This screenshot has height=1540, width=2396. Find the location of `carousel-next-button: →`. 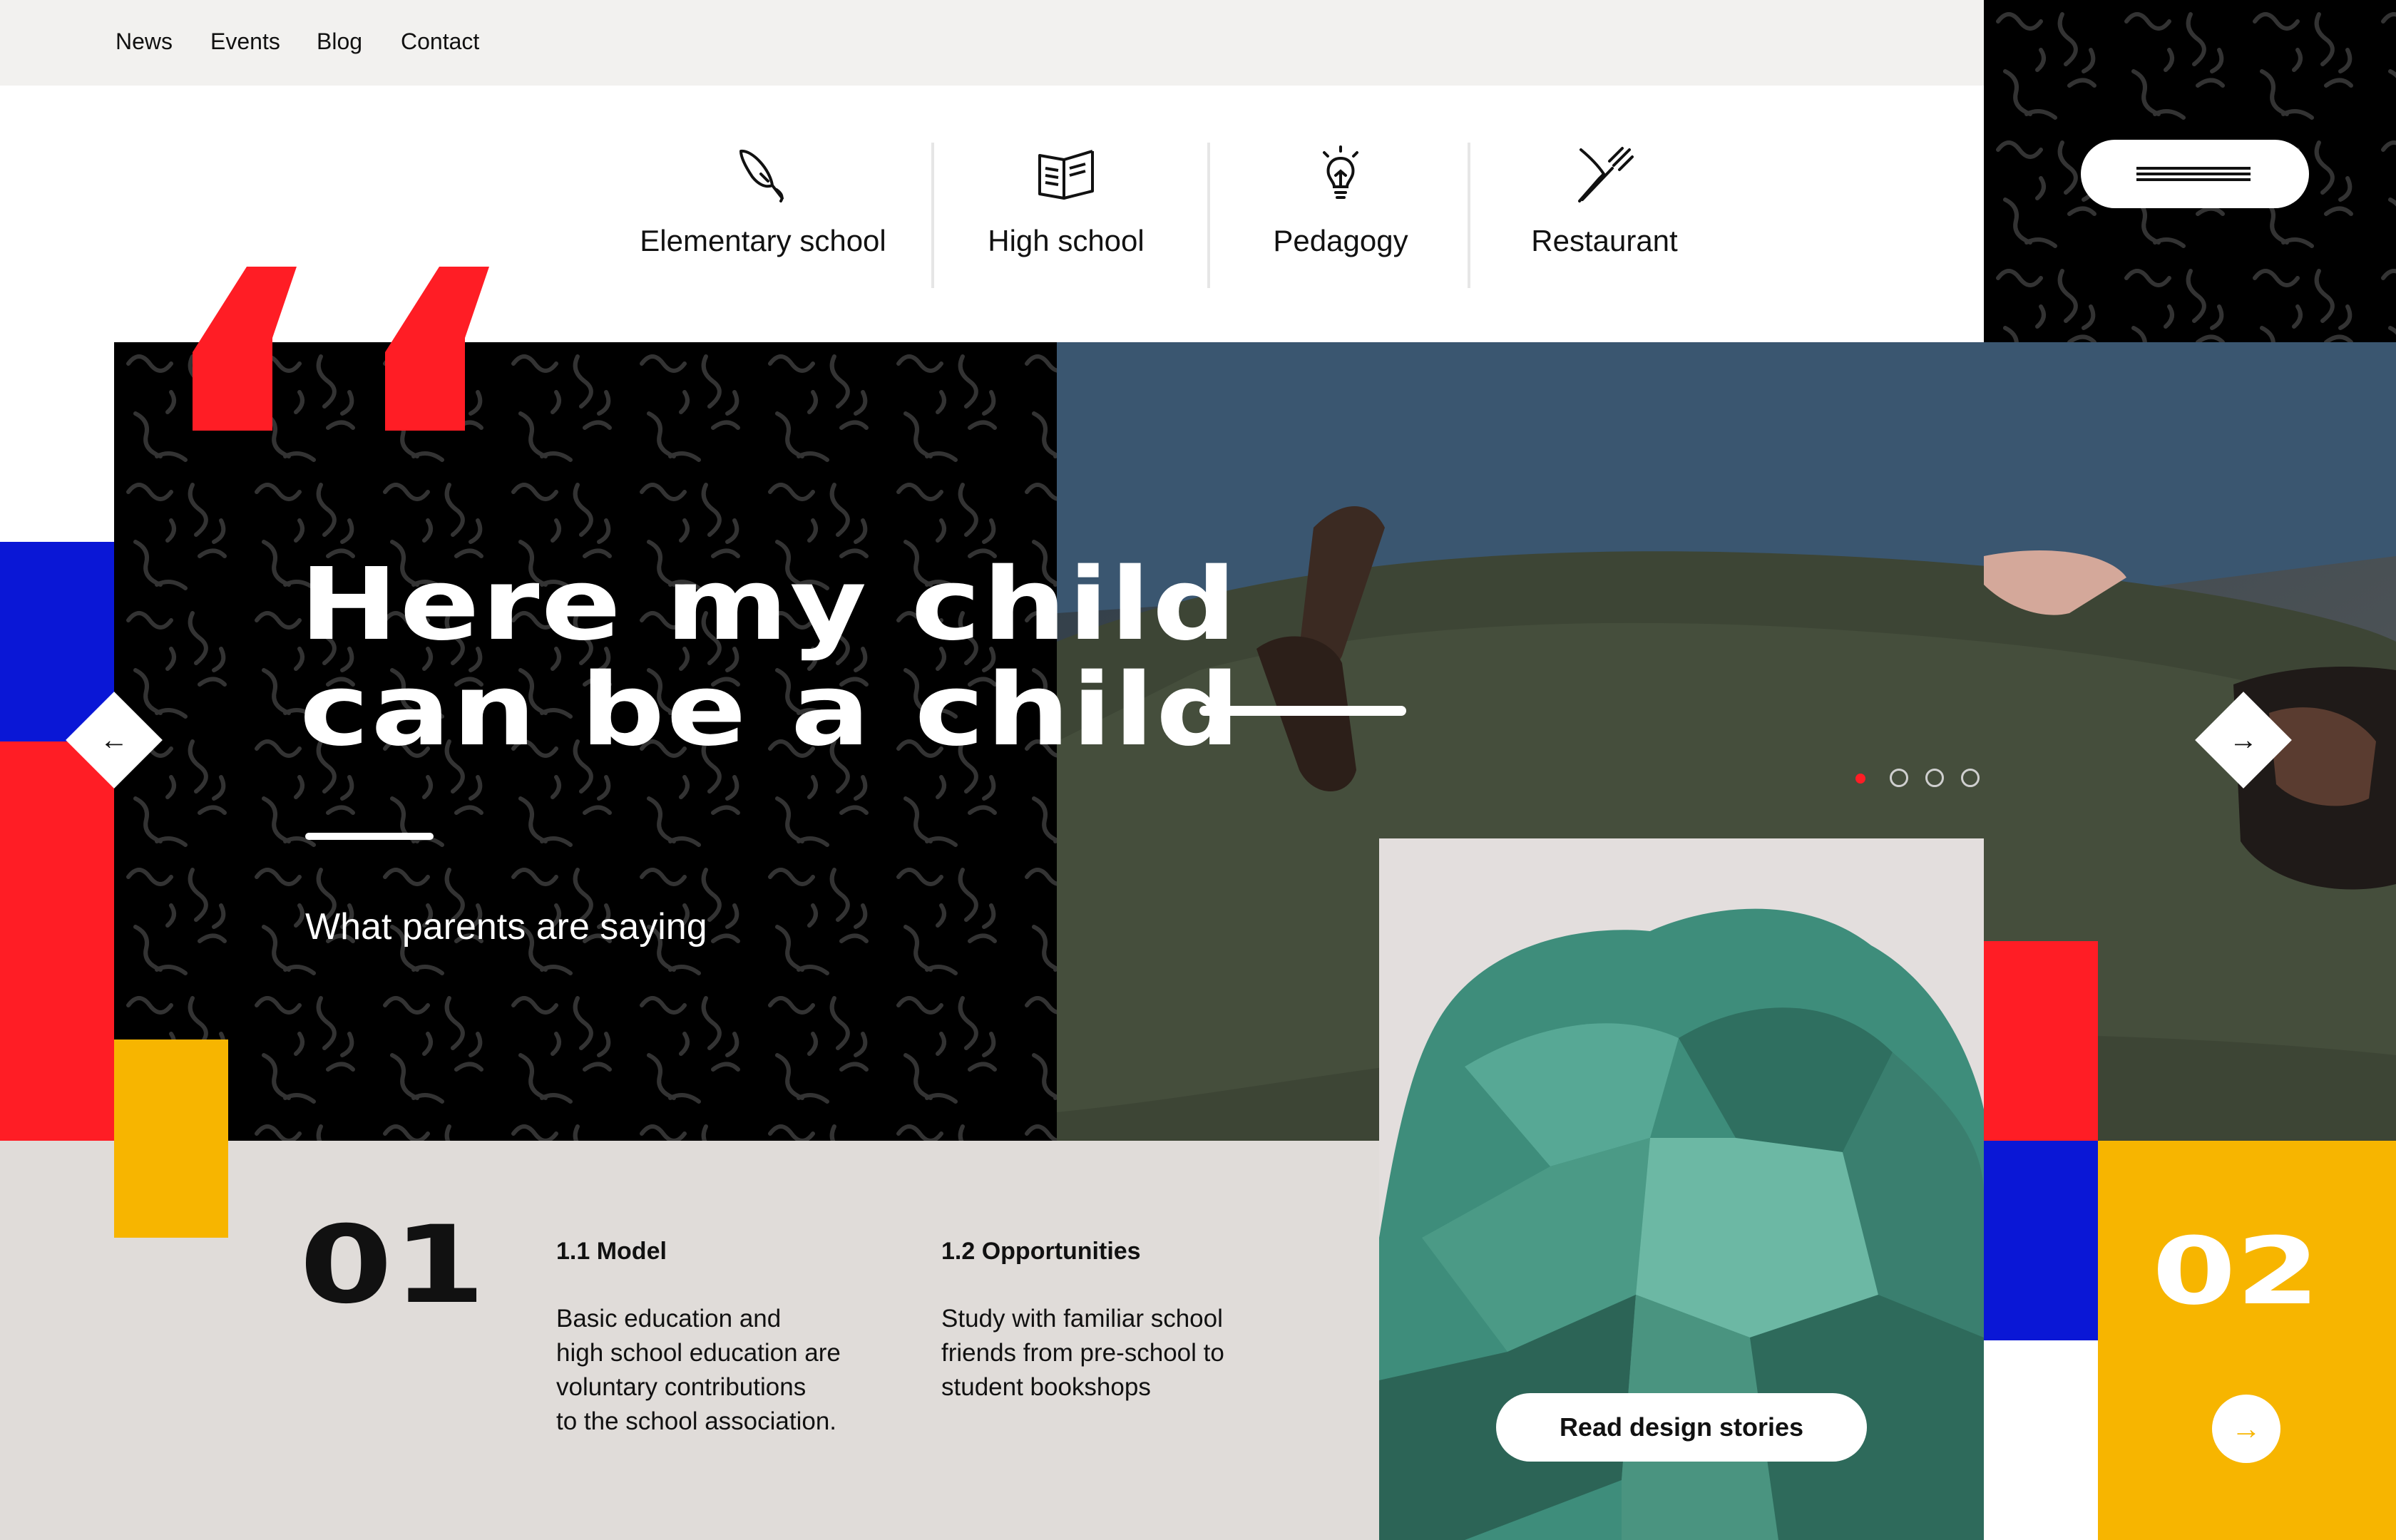

carousel-next-button: → is located at coordinates (2243, 740).